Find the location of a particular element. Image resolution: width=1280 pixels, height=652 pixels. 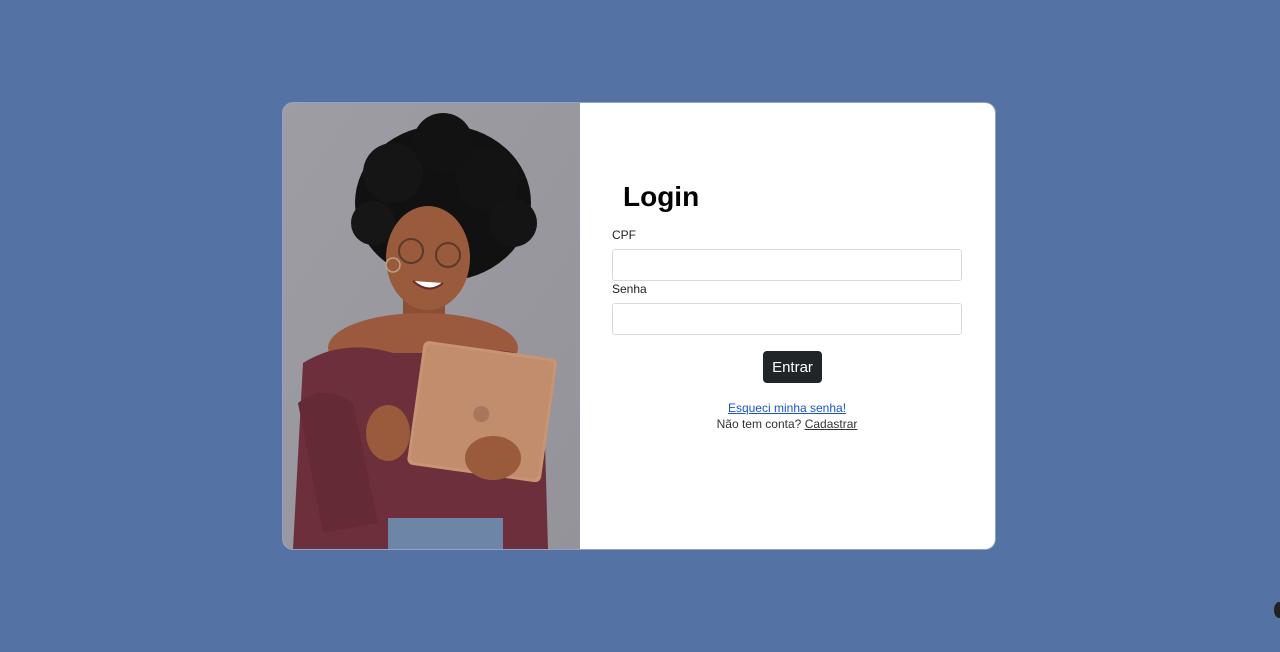

forgot-password-link: Esqueci minha senha! is located at coordinates (787, 408).